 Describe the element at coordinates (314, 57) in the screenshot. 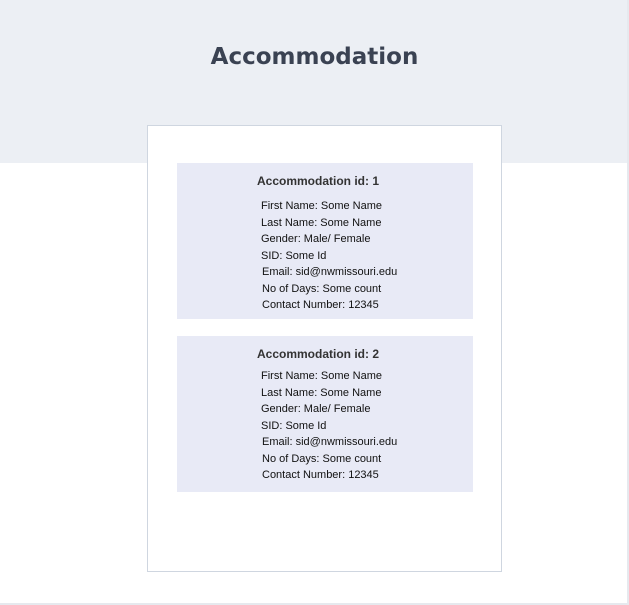

I see `page-title: Accommodation` at that location.